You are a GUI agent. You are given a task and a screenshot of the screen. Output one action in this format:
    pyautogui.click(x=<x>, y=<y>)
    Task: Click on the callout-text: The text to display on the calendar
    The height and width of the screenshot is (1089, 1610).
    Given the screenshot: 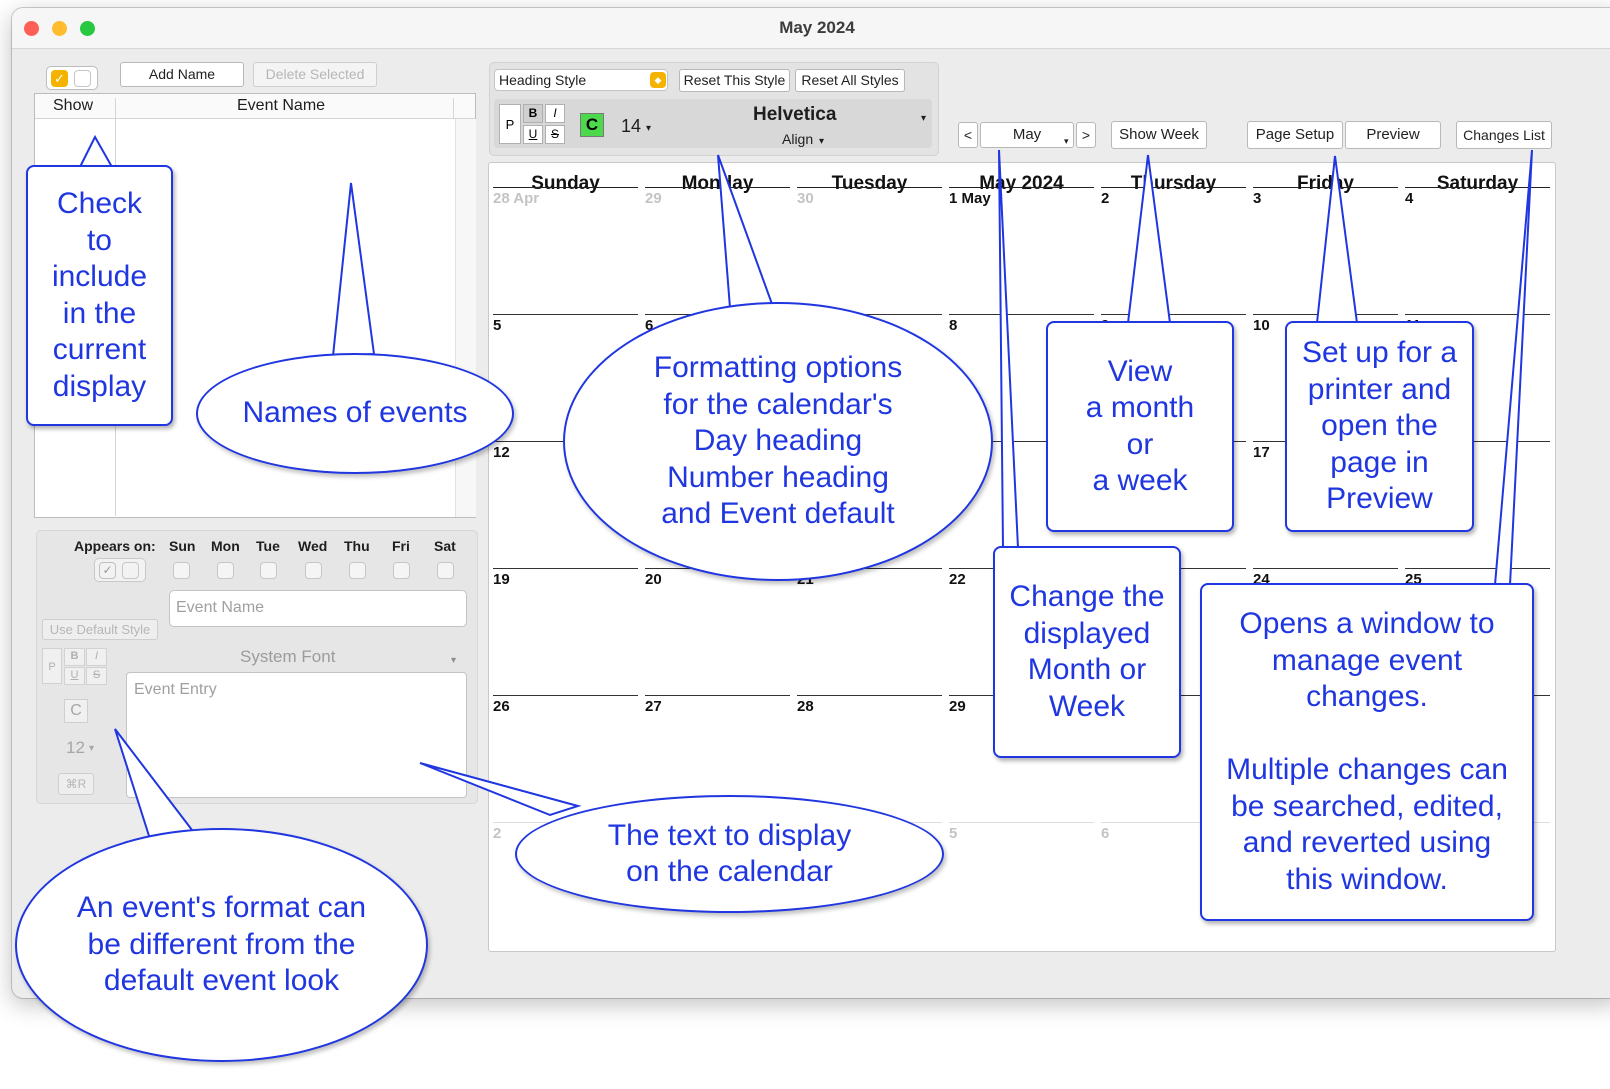 What is the action you would take?
    pyautogui.click(x=729, y=854)
    